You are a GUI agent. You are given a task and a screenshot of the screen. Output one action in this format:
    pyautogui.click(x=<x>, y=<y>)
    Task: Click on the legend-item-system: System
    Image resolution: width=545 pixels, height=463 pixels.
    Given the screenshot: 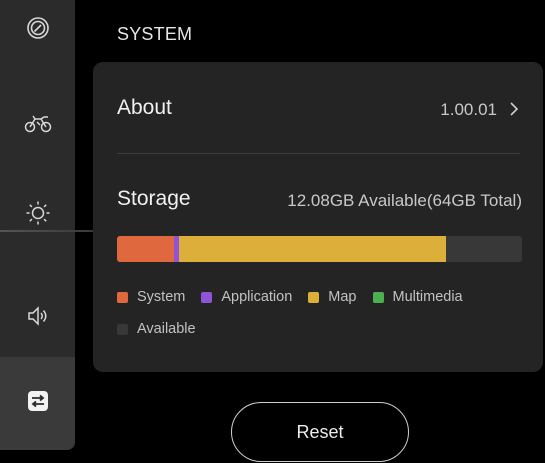 What is the action you would take?
    pyautogui.click(x=151, y=297)
    